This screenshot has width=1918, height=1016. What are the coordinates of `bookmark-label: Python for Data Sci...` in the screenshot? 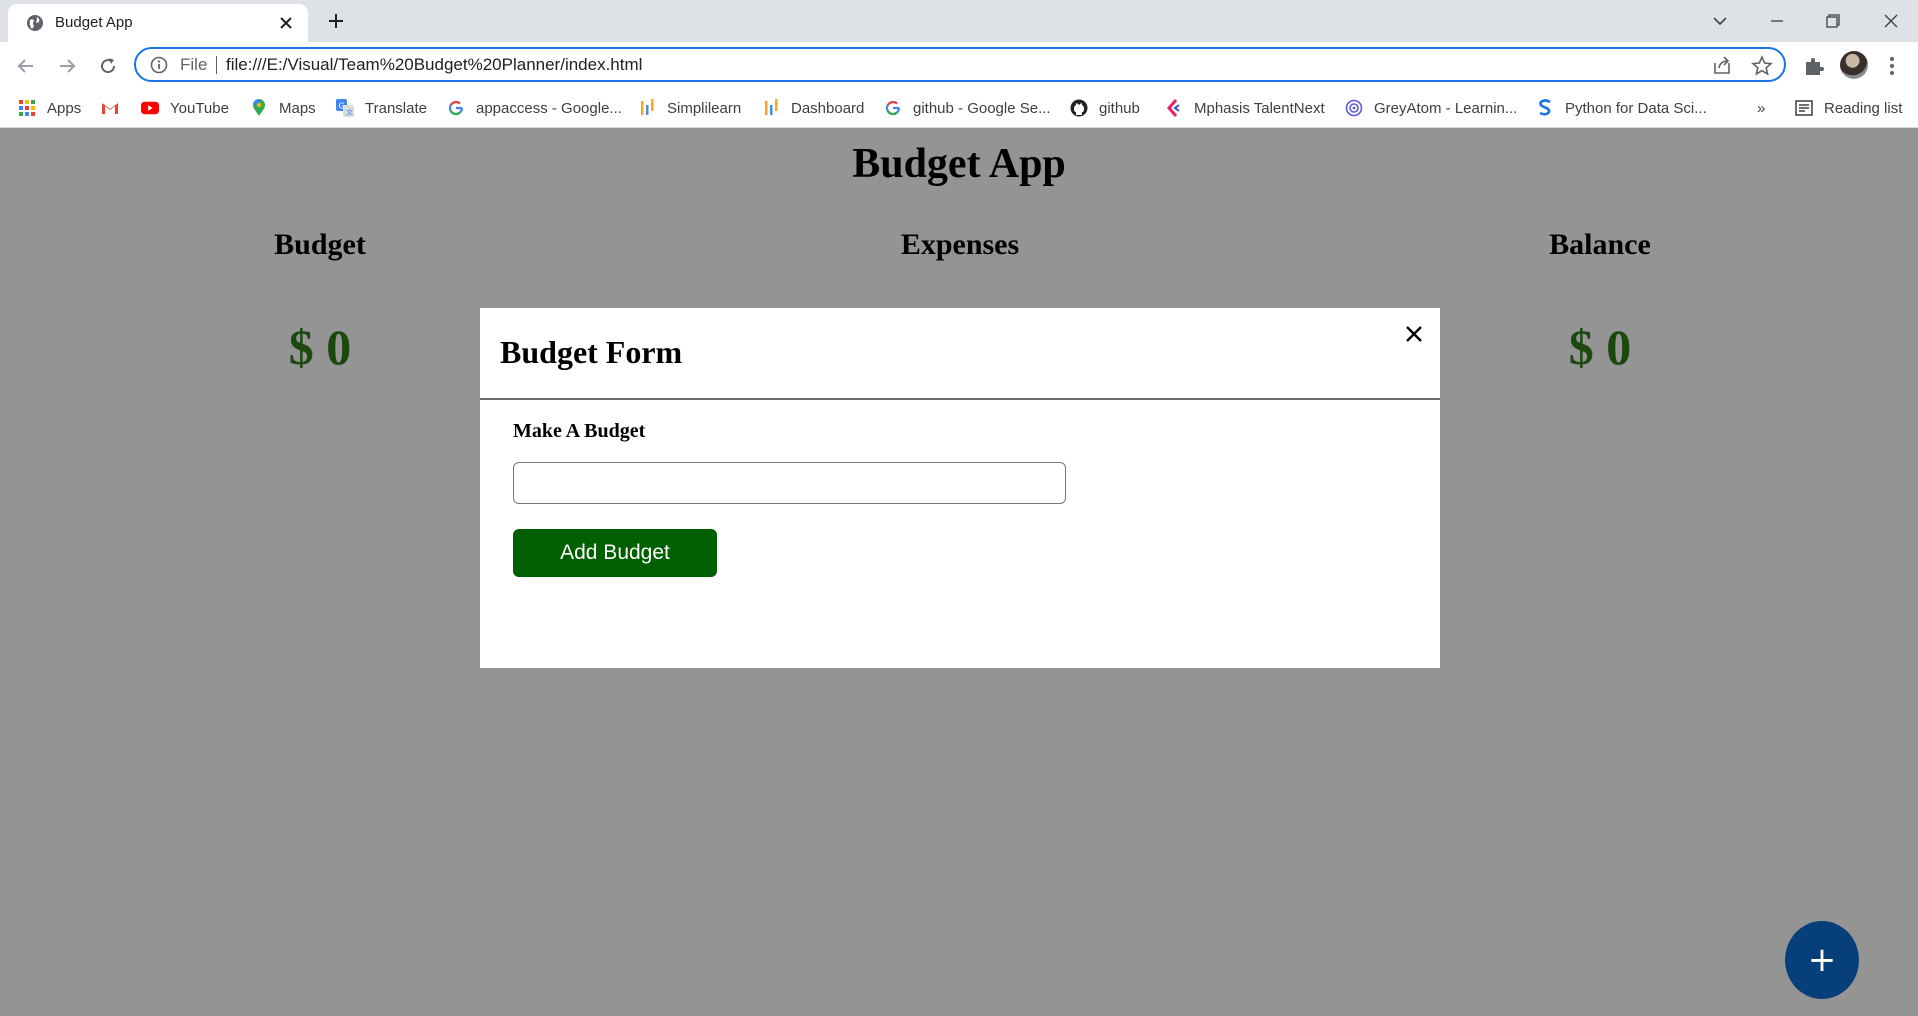 It's located at (1636, 108).